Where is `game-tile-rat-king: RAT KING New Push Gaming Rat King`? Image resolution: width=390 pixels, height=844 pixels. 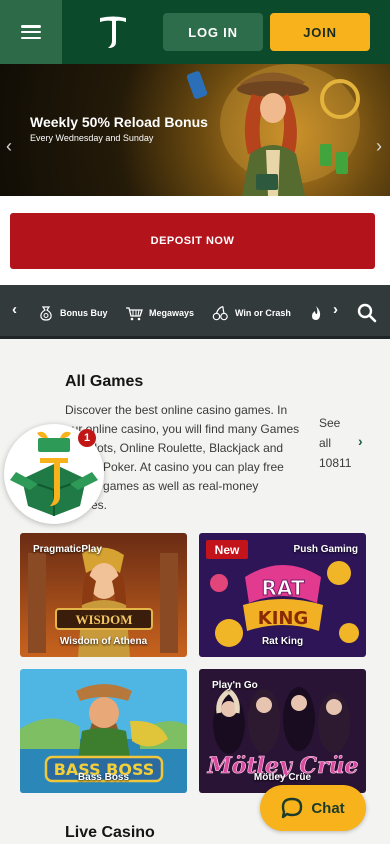 game-tile-rat-king: RAT KING New Push Gaming Rat King is located at coordinates (282, 595).